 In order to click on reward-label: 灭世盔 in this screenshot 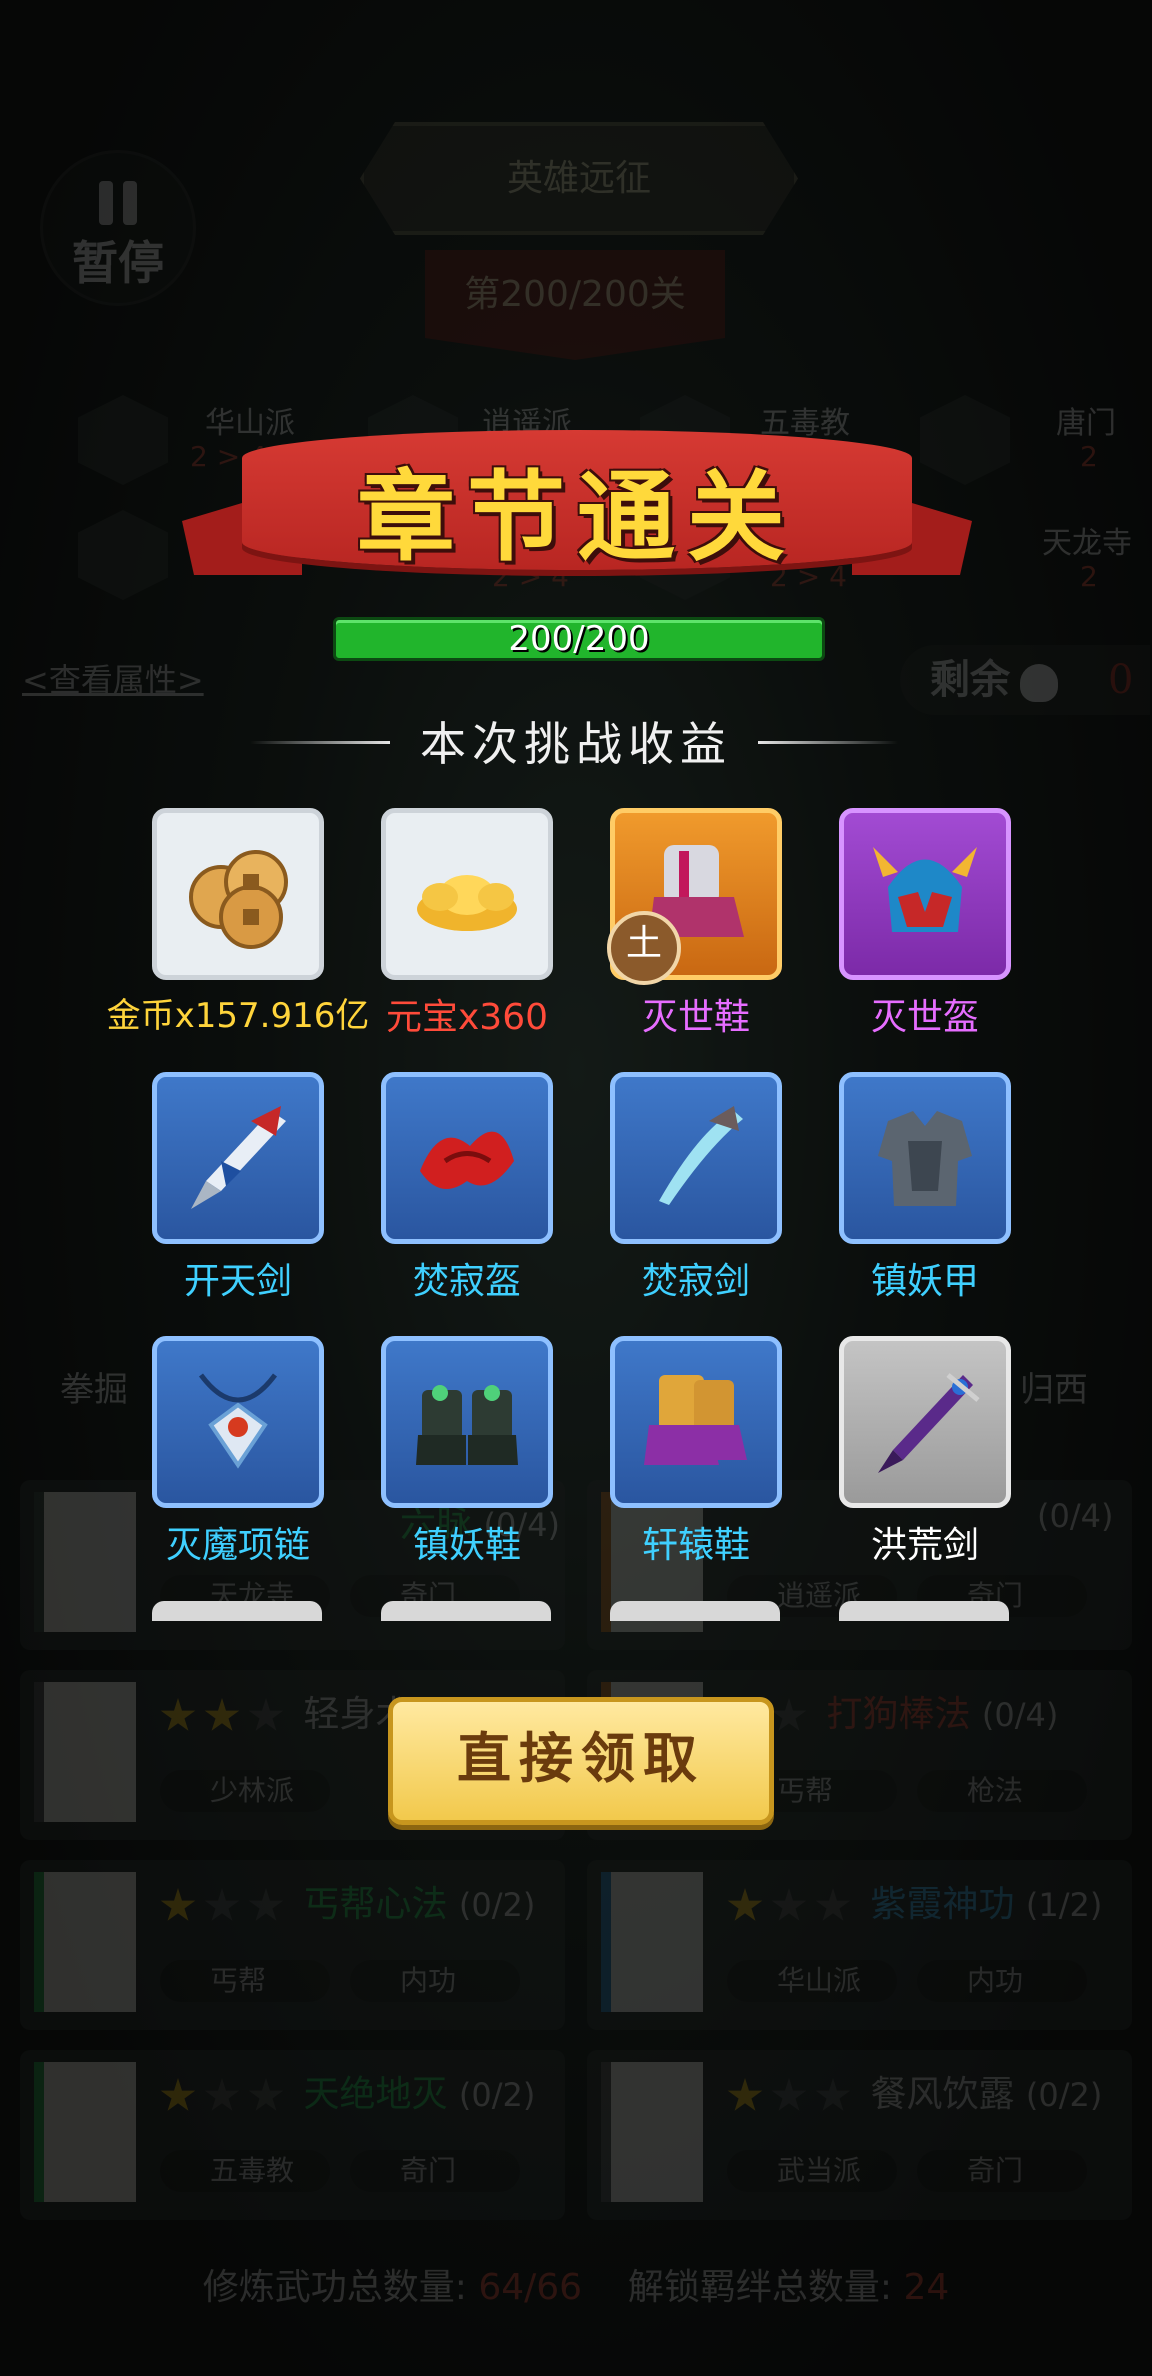, I will do `click(924, 1017)`.